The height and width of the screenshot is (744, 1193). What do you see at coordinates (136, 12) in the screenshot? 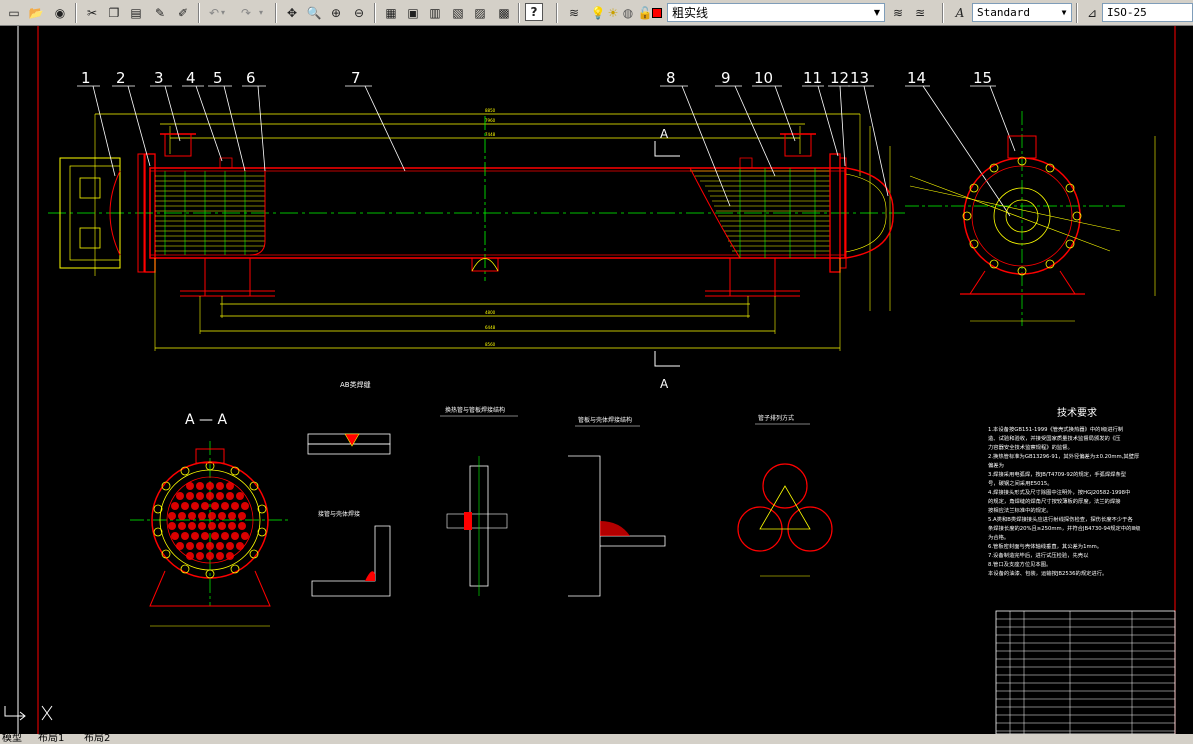
I see `paste-icon: ▤` at bounding box center [136, 12].